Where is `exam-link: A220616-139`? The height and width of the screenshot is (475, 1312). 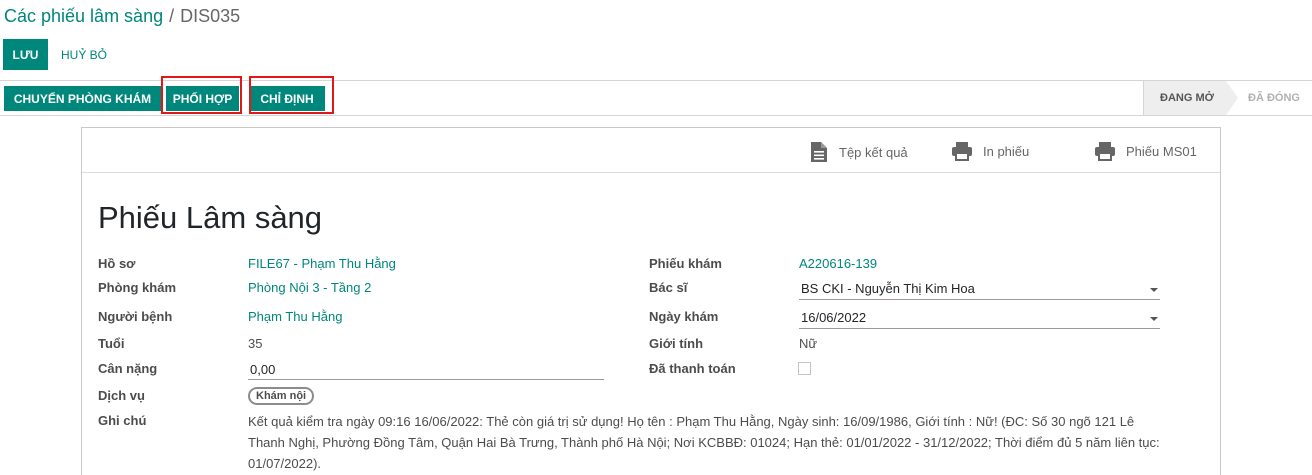
exam-link: A220616-139 is located at coordinates (838, 263).